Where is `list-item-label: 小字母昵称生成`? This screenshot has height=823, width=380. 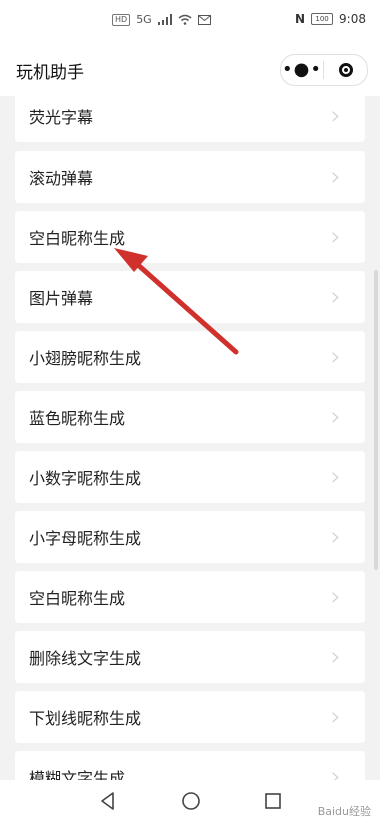
list-item-label: 小字母昵称生成 is located at coordinates (85, 538).